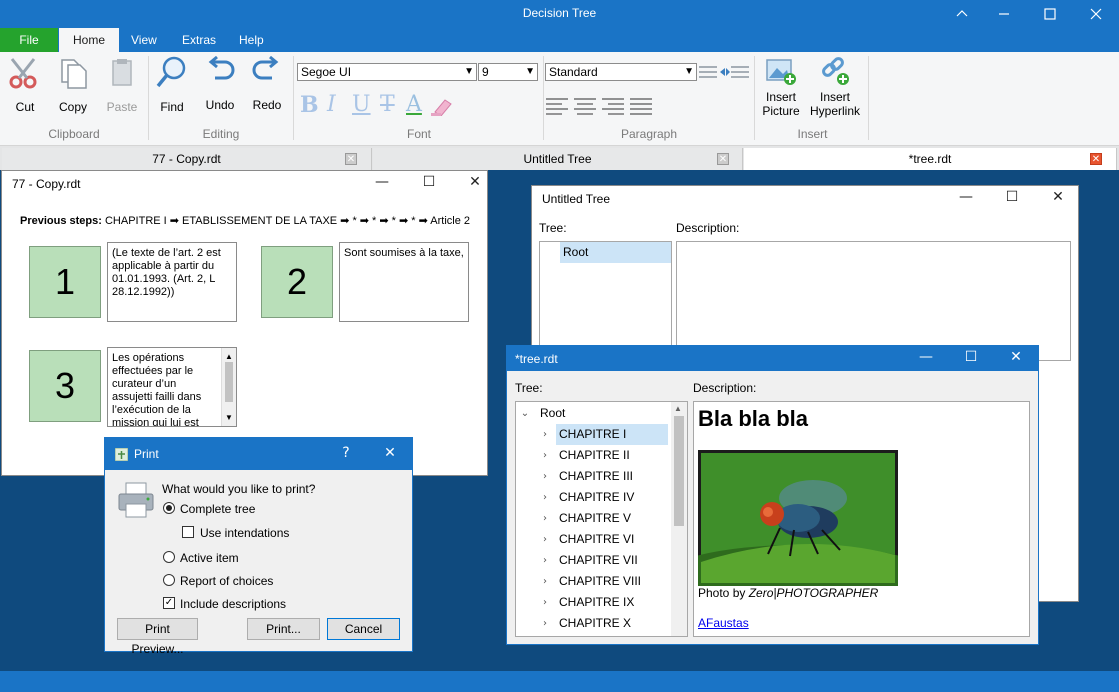 The image size is (1119, 692). What do you see at coordinates (781, 87) in the screenshot?
I see `insert-picture-button: Insert Picture` at bounding box center [781, 87].